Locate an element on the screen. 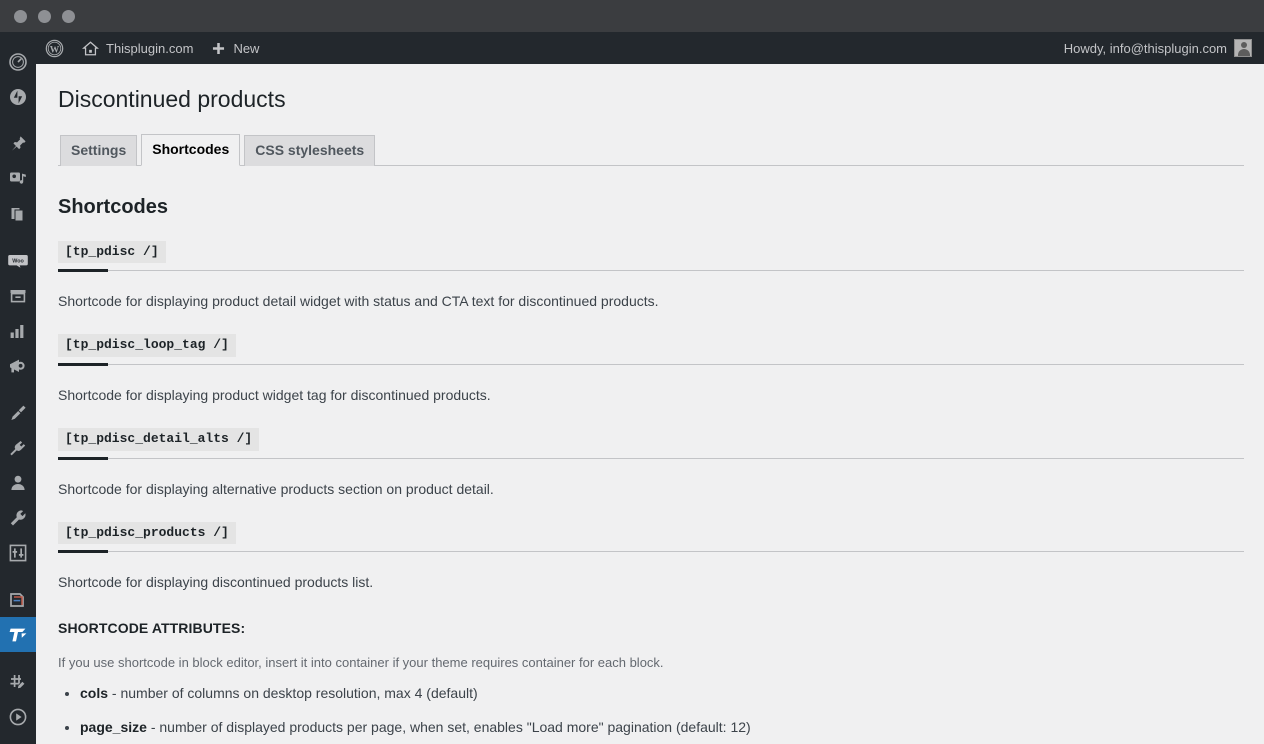 This screenshot has height=744, width=1264. settings-sliders-icon is located at coordinates (18, 552).